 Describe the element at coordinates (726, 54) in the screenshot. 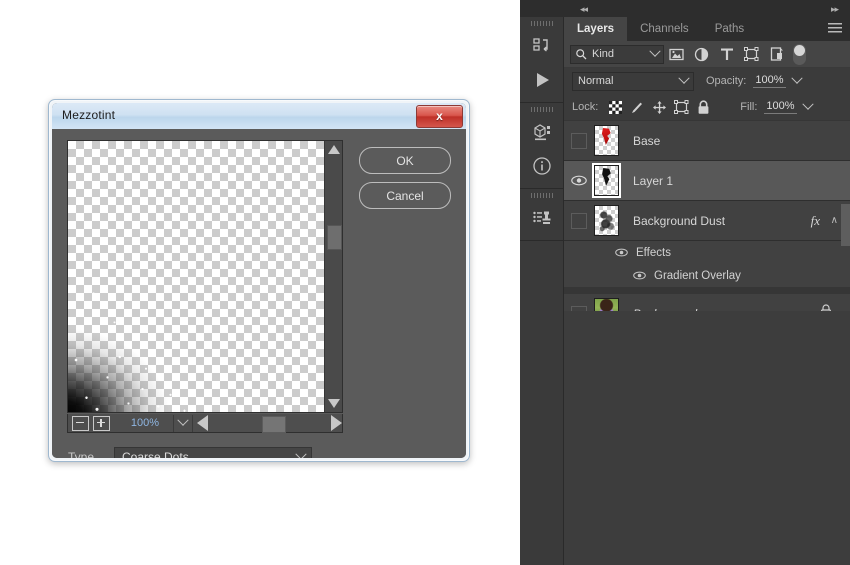

I see `type-filter-icon` at that location.